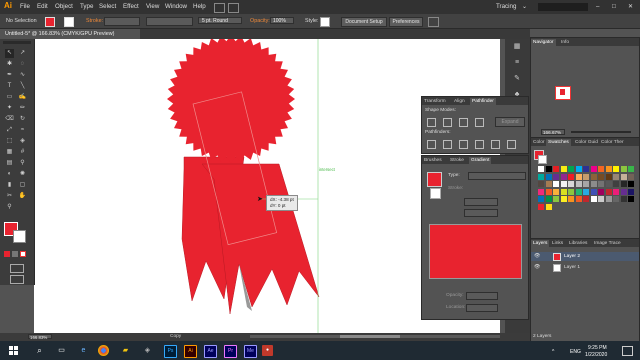 This screenshot has width=640, height=360. I want to click on navigator-zoom-slider, so click(601, 132).